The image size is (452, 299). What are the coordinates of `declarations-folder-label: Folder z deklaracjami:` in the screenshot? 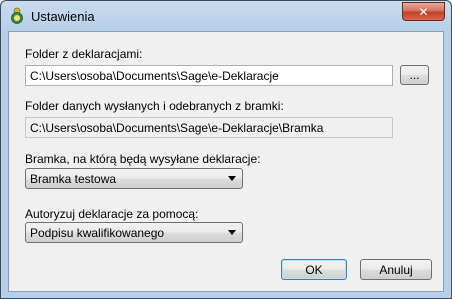 It's located at (84, 54).